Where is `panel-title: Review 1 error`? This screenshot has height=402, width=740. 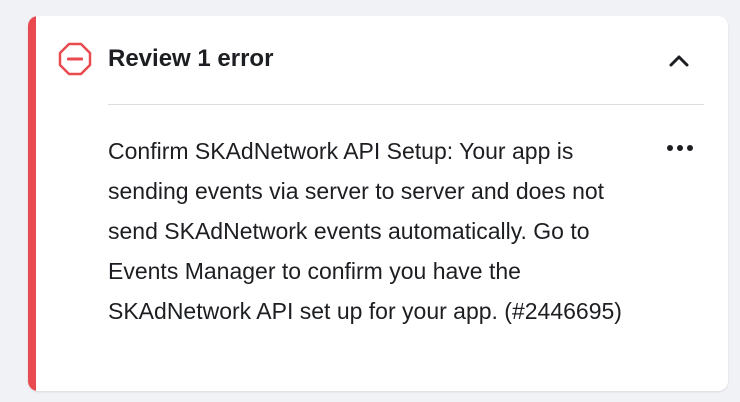 panel-title: Review 1 error is located at coordinates (191, 58).